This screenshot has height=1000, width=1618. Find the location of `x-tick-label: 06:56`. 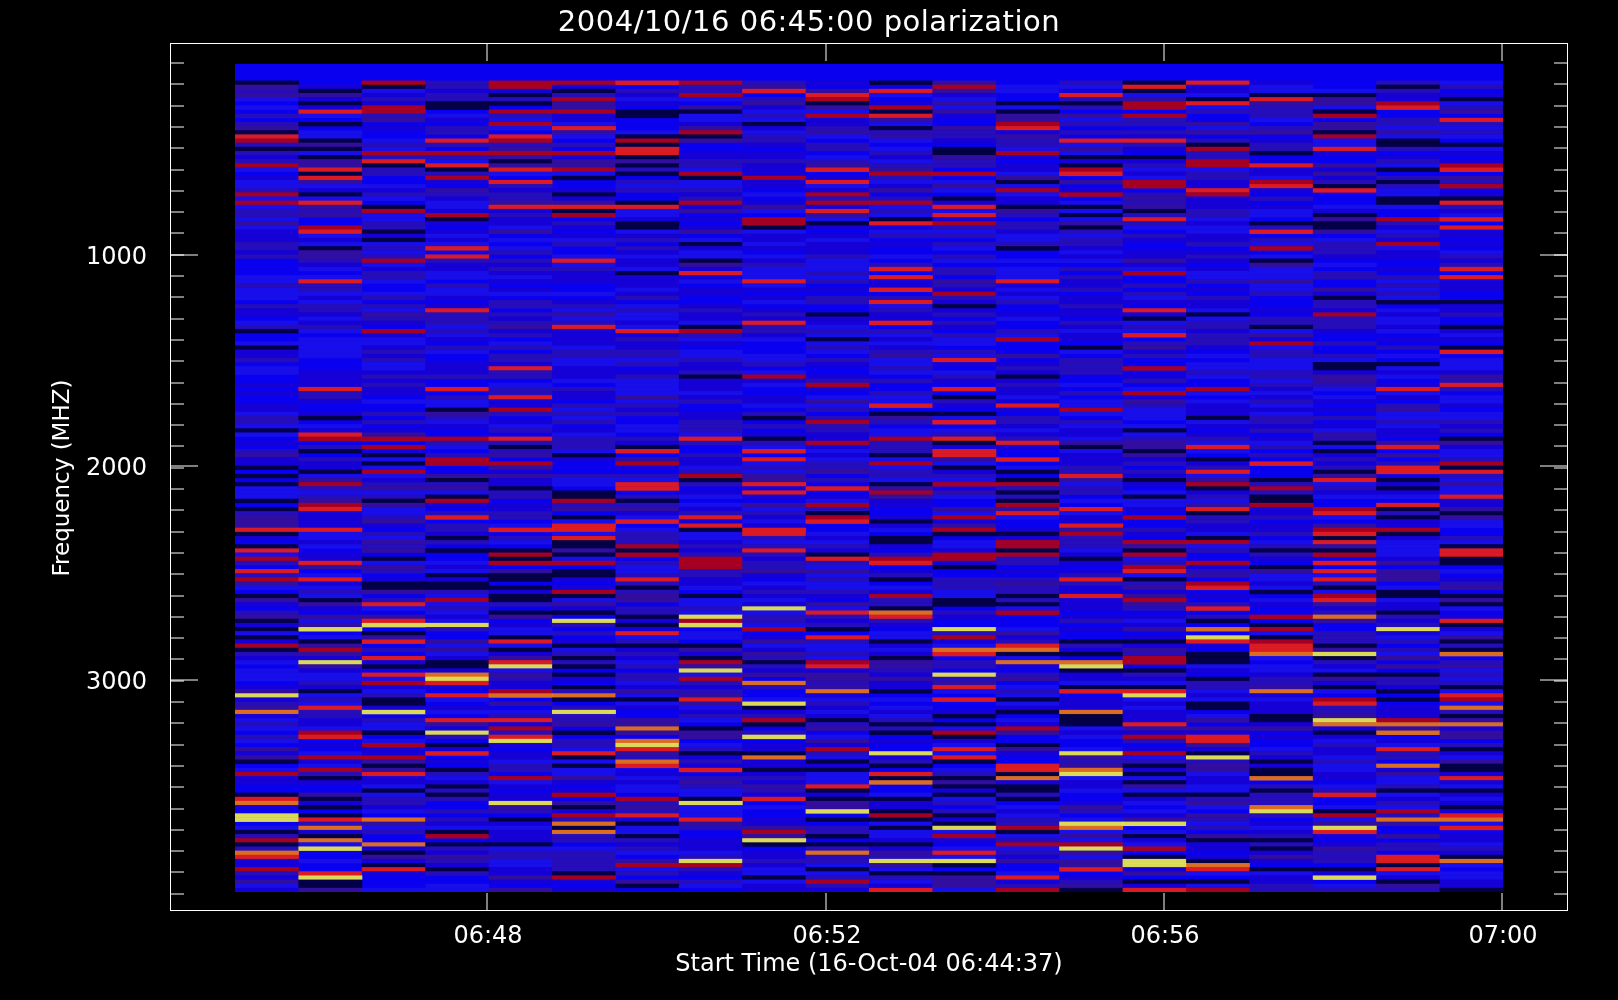

x-tick-label: 06:56 is located at coordinates (1165, 935).